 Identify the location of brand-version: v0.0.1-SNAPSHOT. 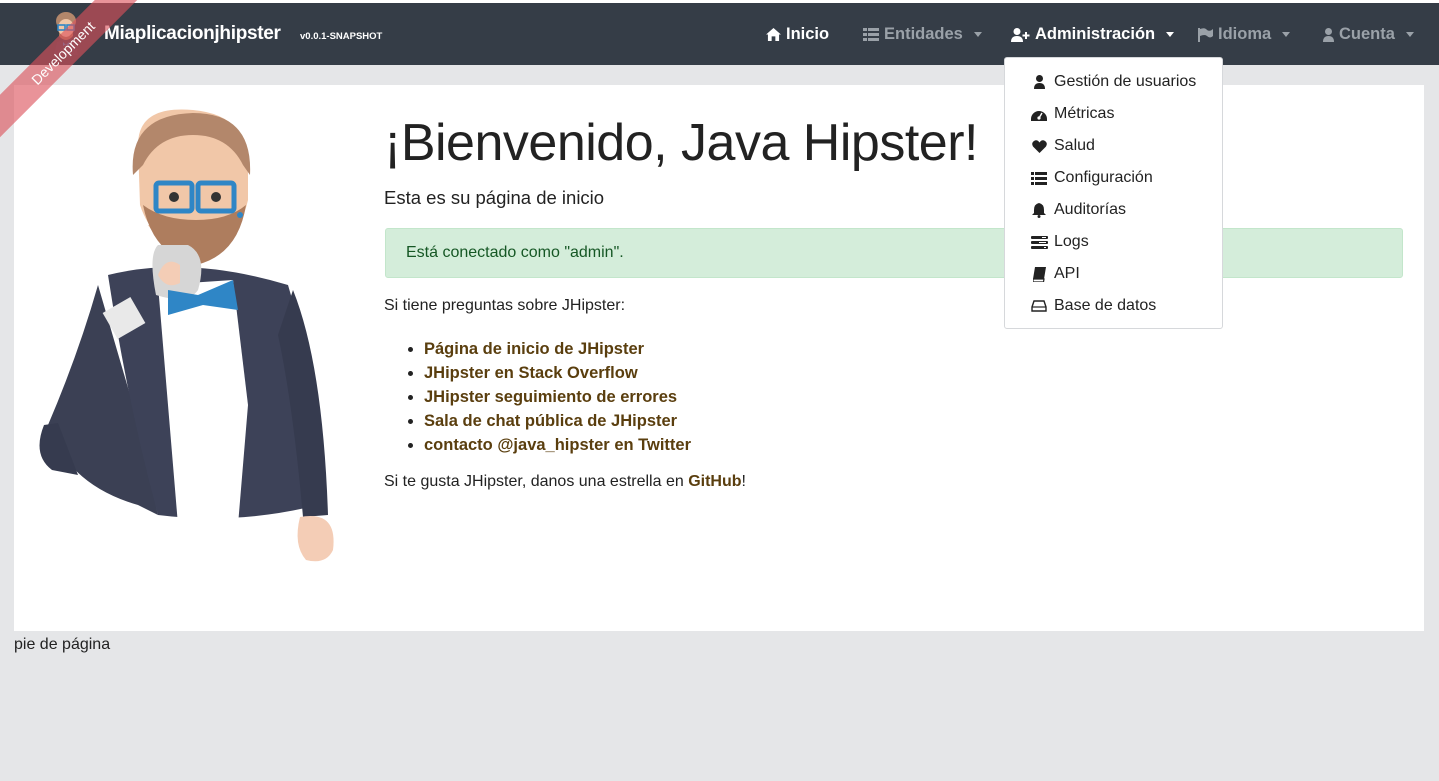
(341, 36).